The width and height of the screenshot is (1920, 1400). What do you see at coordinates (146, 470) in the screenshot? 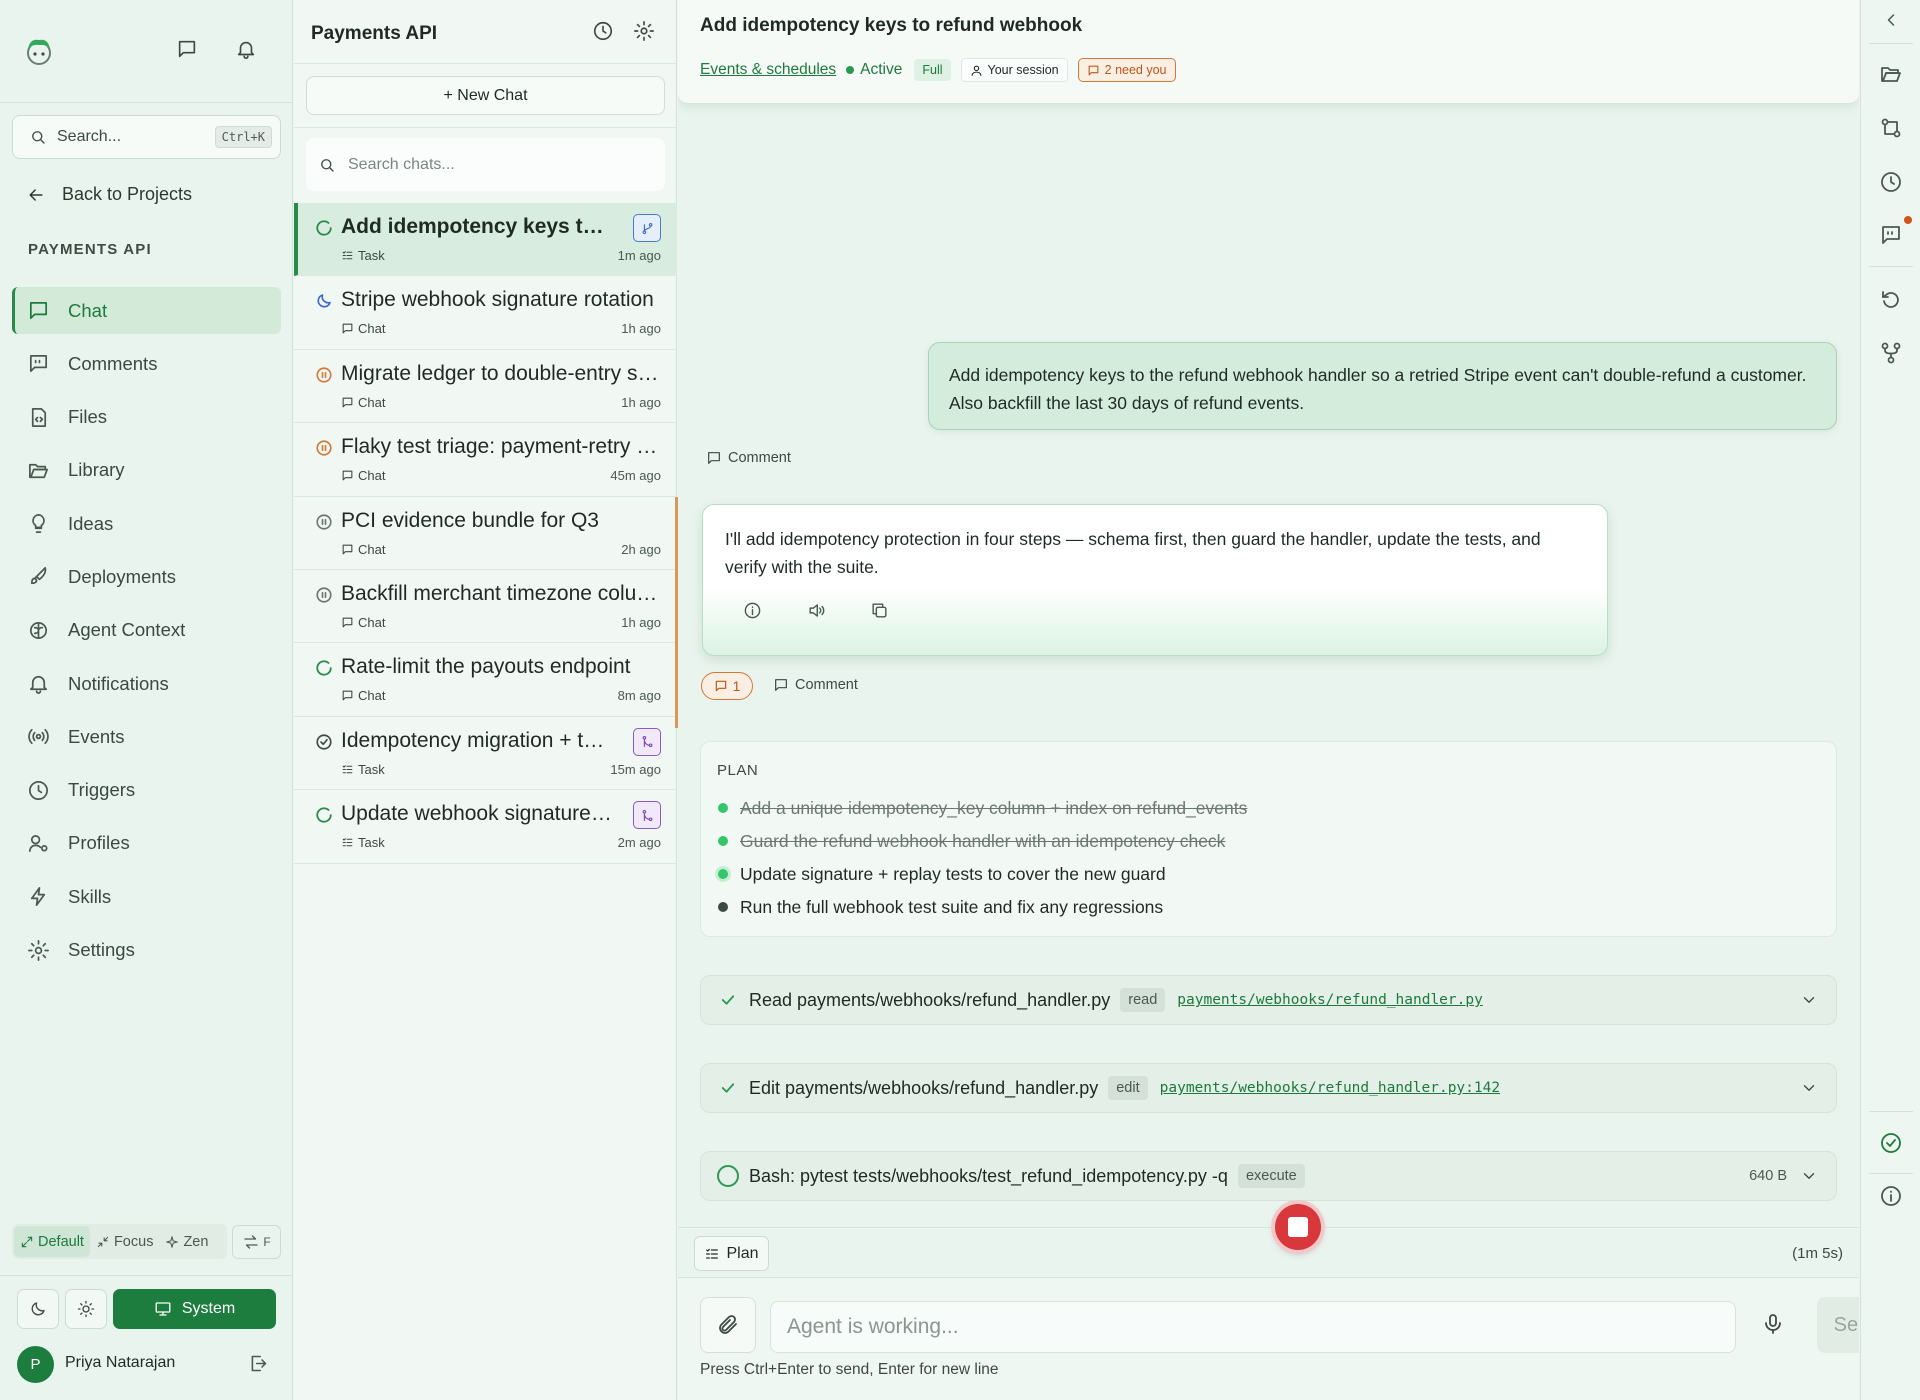
I see `sidebar-item-library: Library` at bounding box center [146, 470].